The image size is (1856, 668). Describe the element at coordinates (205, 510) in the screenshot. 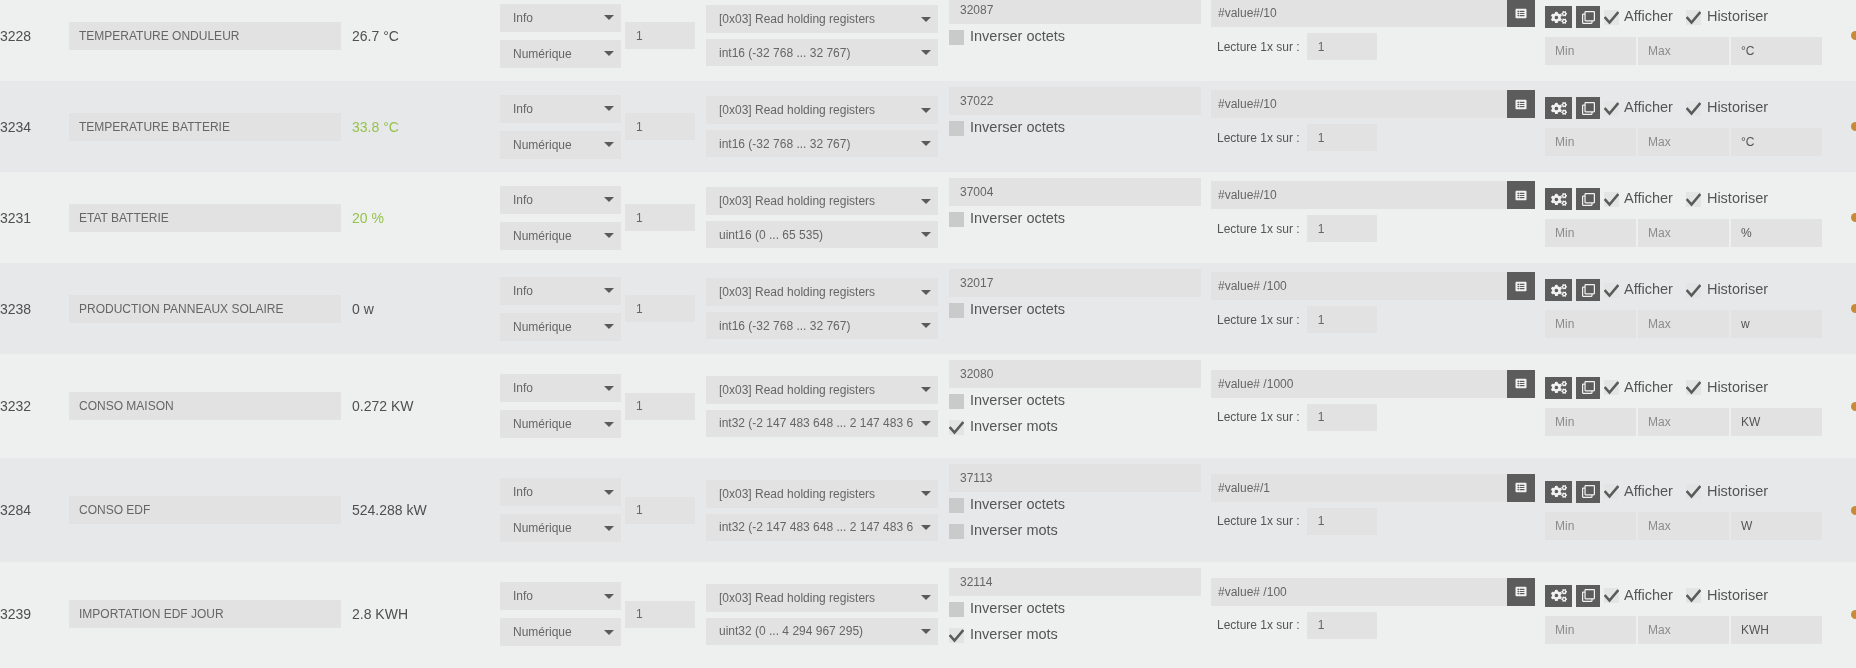

I see `name-field: CONSO EDF` at that location.